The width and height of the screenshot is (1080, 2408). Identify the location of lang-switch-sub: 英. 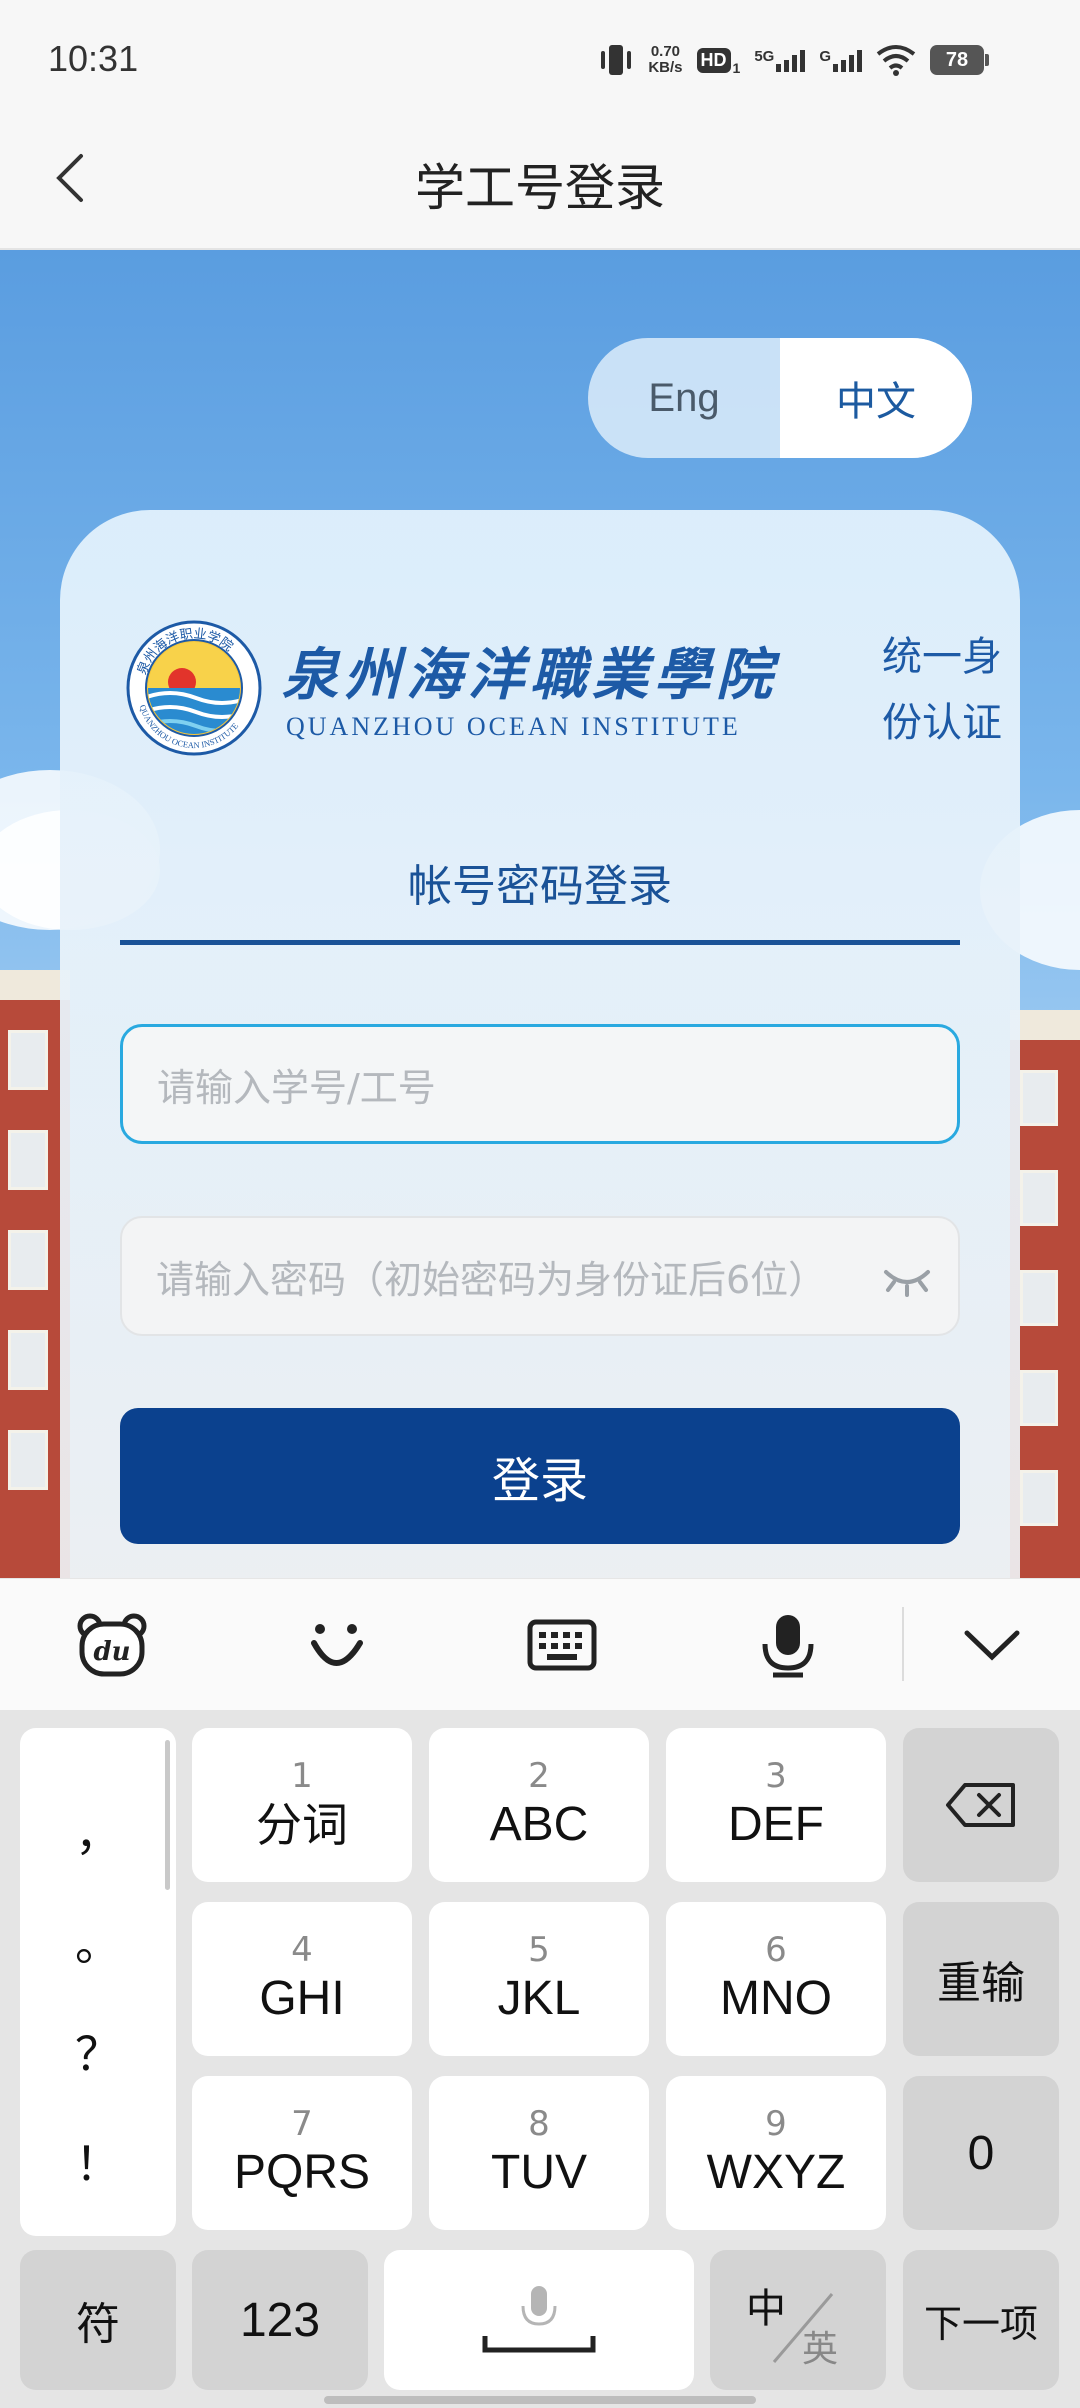
(820, 2349).